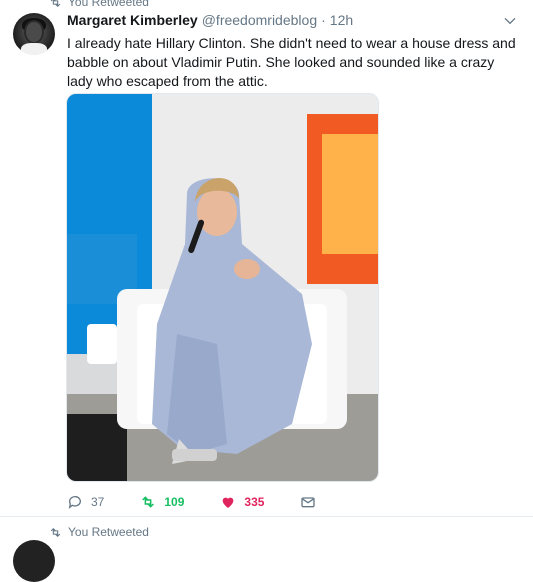  What do you see at coordinates (228, 502) in the screenshot?
I see `heart-icon` at bounding box center [228, 502].